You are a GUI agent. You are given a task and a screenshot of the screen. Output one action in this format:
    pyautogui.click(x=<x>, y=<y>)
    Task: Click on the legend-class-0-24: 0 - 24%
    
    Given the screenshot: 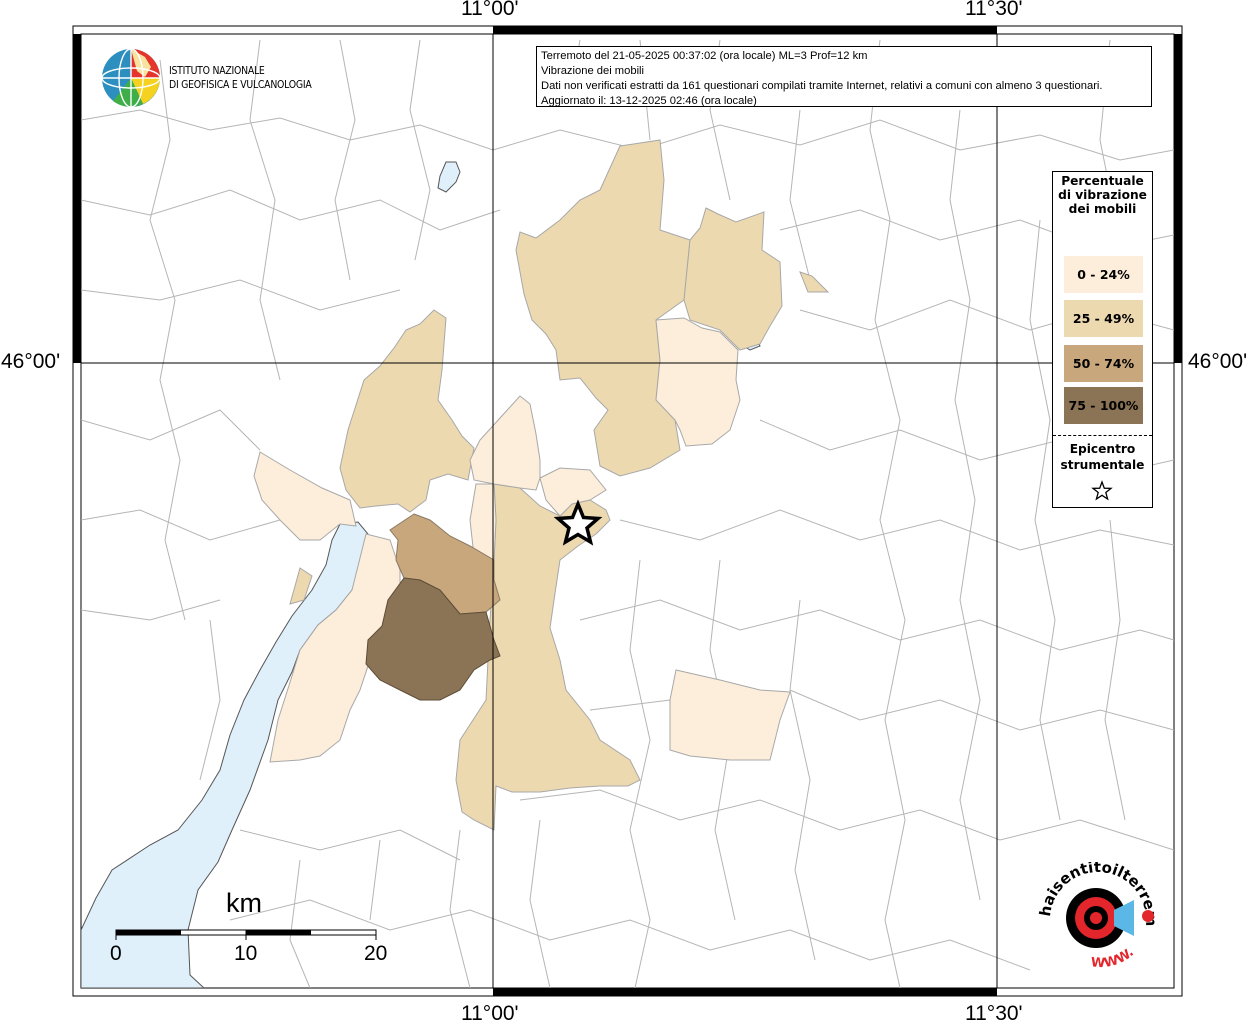 What is the action you would take?
    pyautogui.click(x=1103, y=274)
    